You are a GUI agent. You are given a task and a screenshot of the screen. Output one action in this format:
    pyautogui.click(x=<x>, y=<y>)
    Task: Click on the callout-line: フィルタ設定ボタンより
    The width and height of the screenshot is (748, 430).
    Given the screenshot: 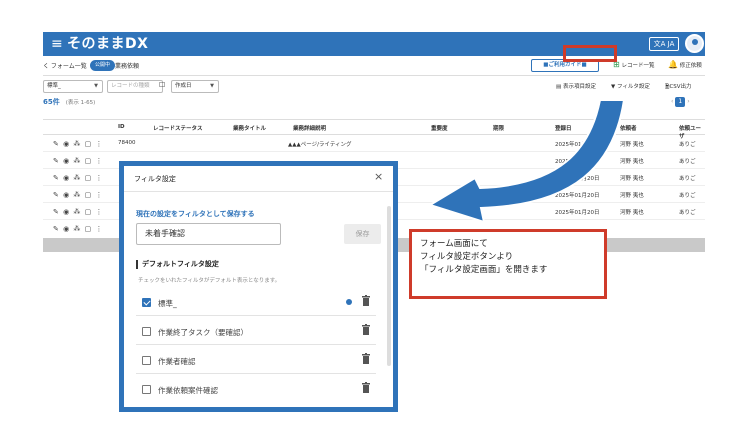 What is the action you would take?
    pyautogui.click(x=467, y=257)
    